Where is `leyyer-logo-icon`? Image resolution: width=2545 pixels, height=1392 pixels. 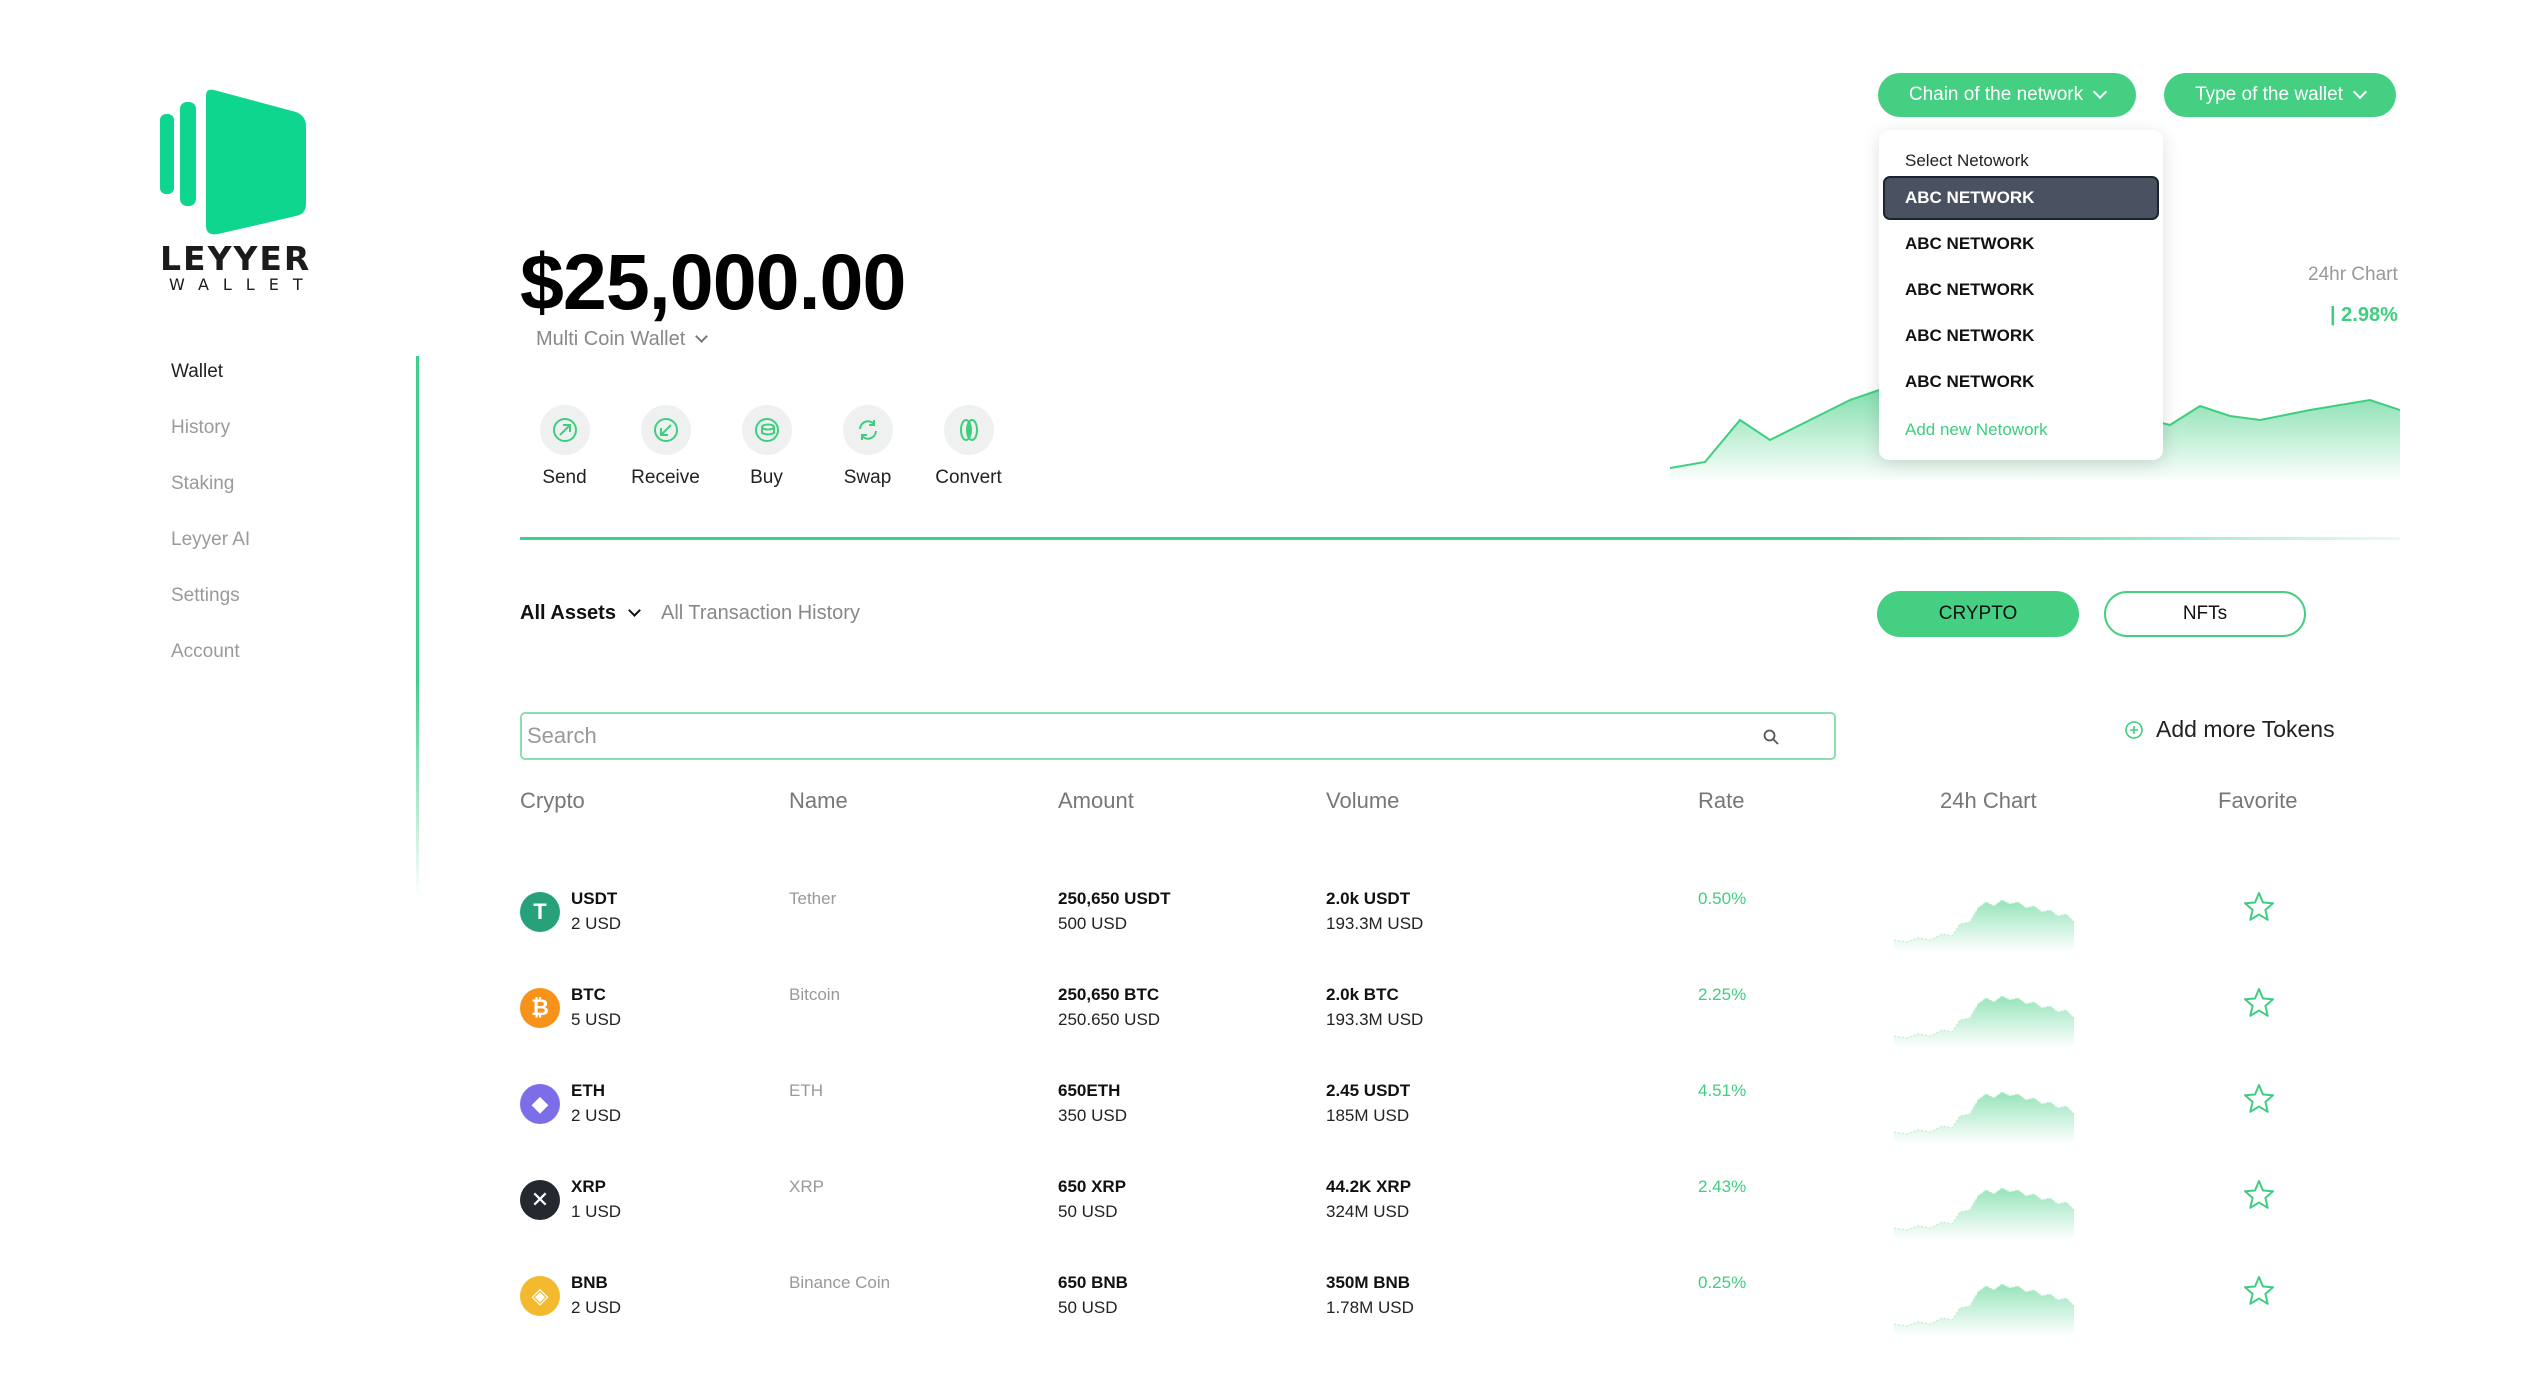
leyyer-logo-icon is located at coordinates (233, 162).